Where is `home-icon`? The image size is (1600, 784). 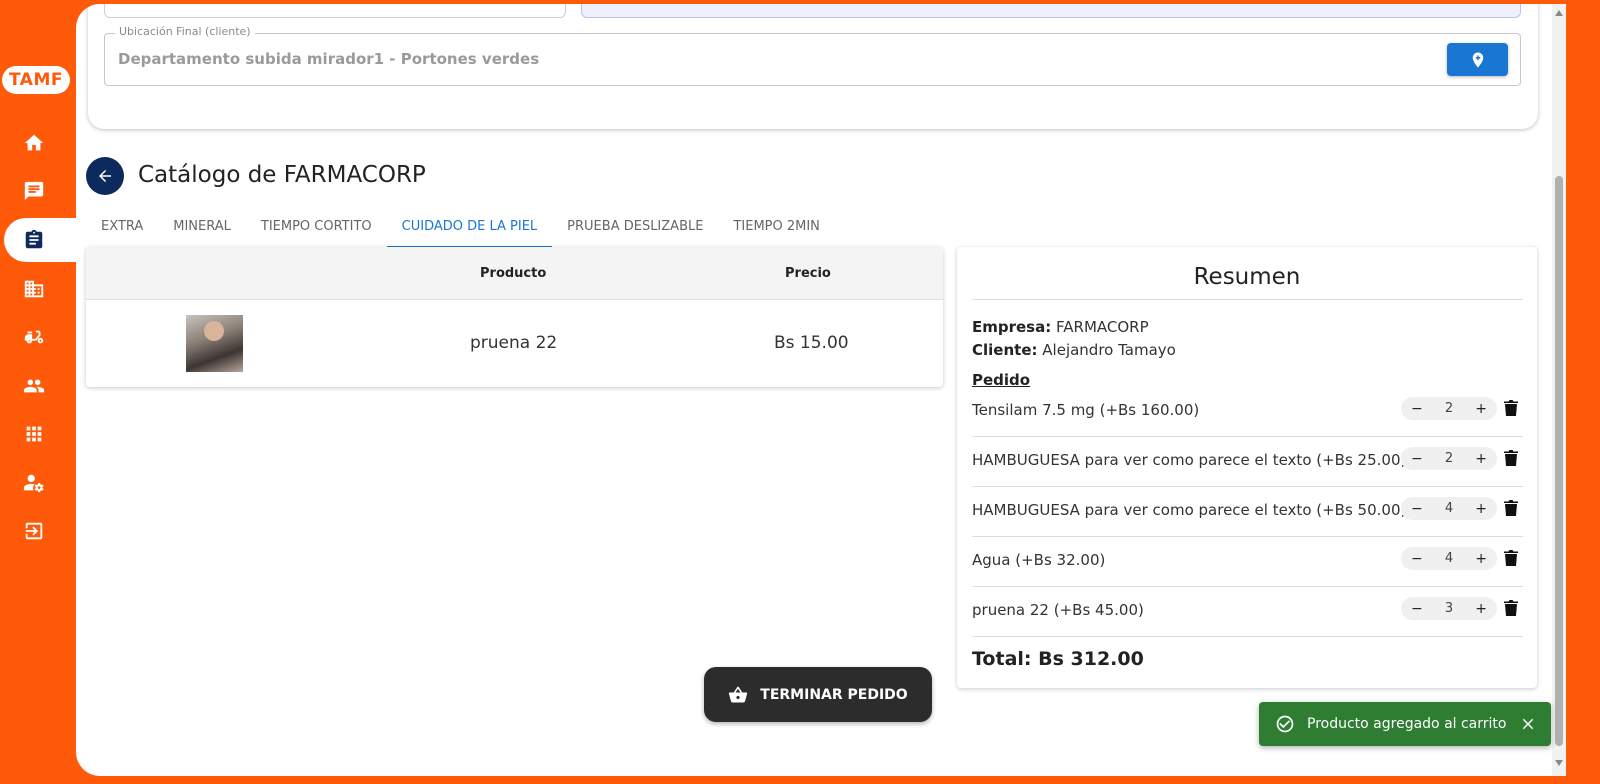
home-icon is located at coordinates (34, 142).